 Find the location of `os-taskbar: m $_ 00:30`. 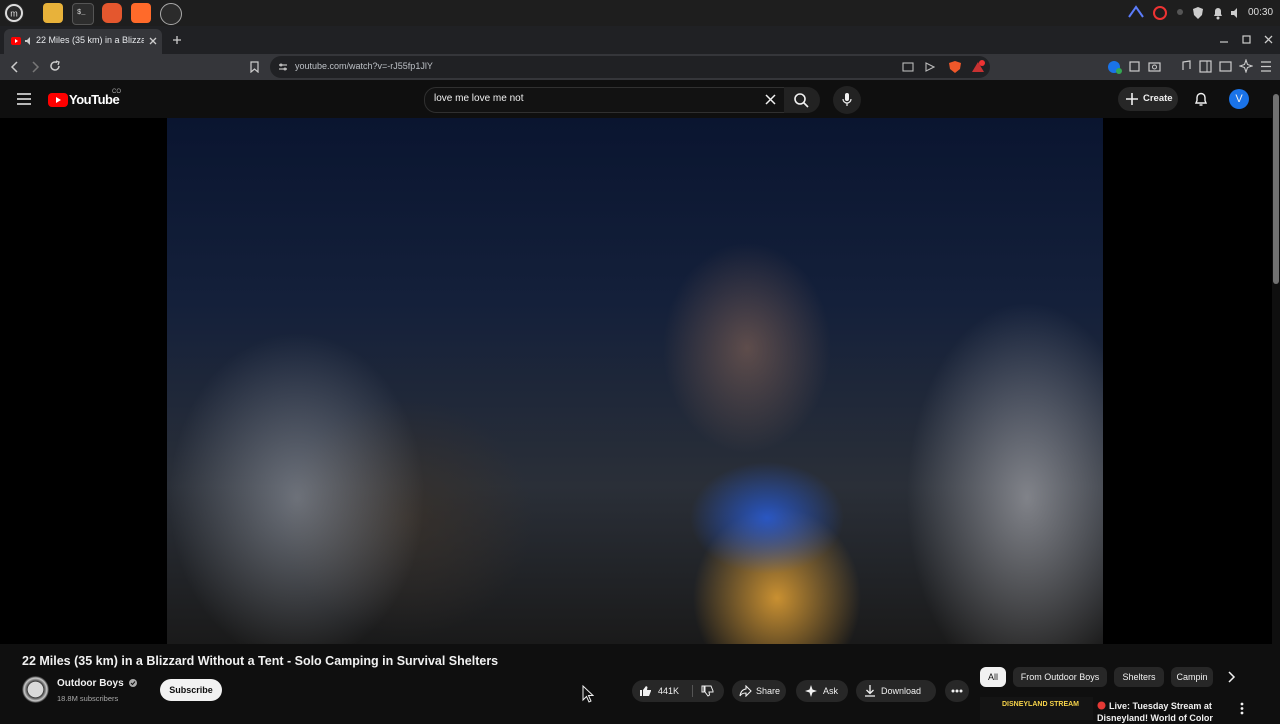

os-taskbar: m $_ 00:30 is located at coordinates (640, 13).